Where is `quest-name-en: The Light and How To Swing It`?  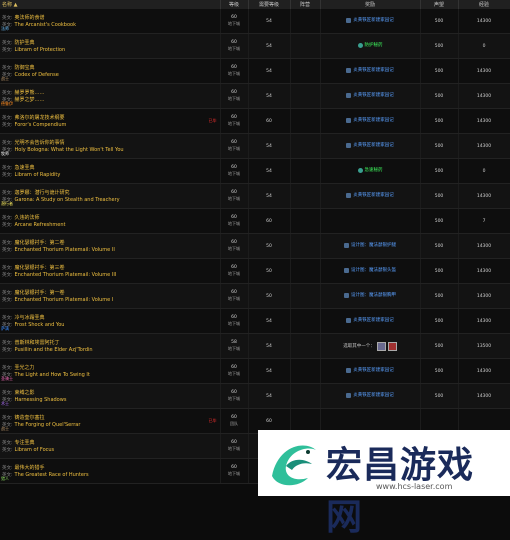 quest-name-en: The Light and How To Swing It is located at coordinates (52, 375).